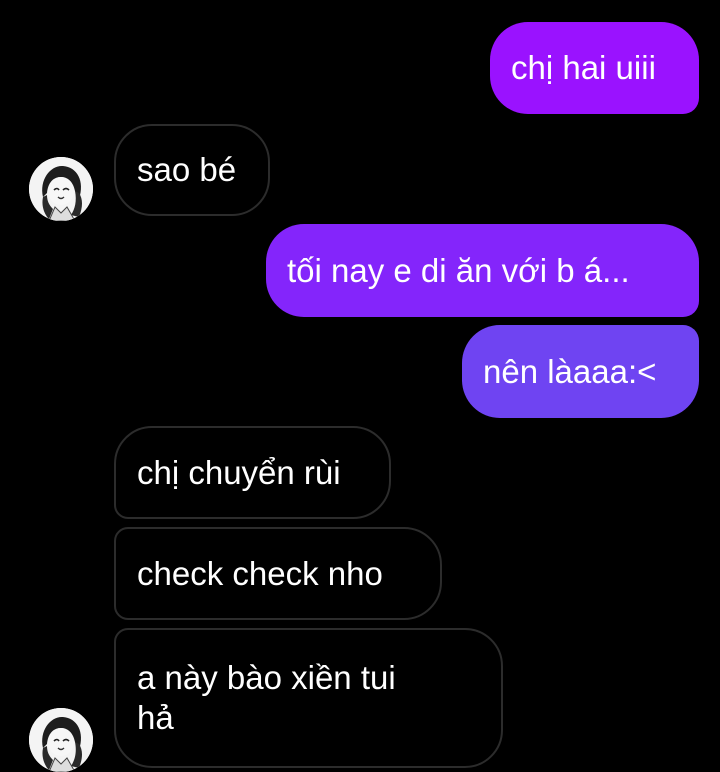 This screenshot has height=772, width=720. I want to click on outgoing-message: chị hai uiii, so click(594, 68).